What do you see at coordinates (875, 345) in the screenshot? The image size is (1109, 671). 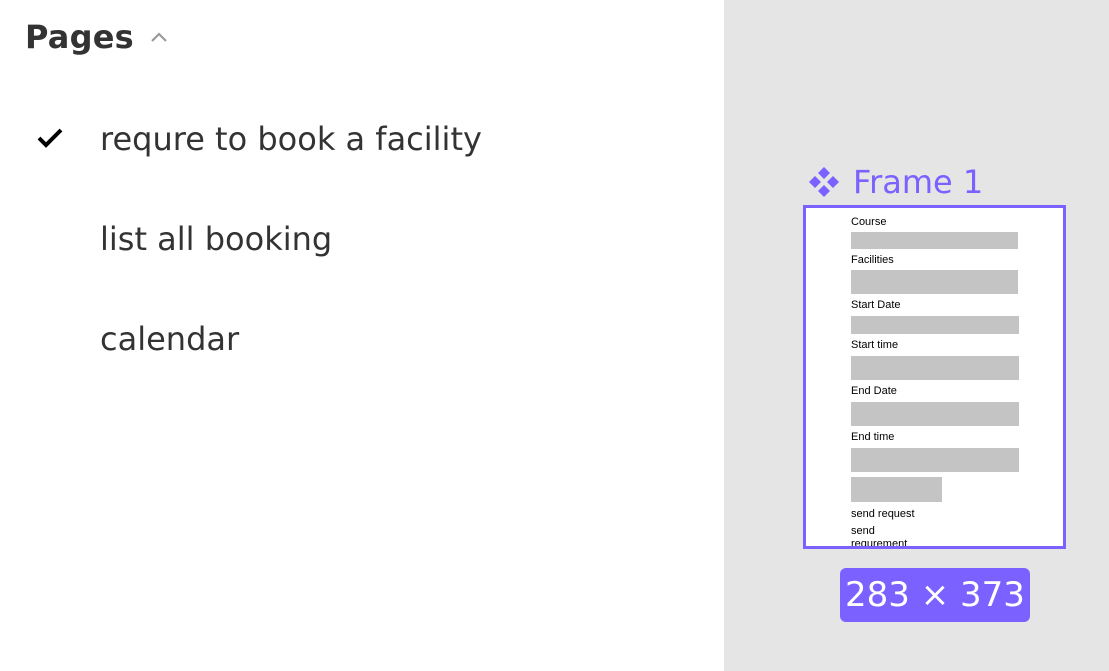 I see `start-time-label: Start time` at bounding box center [875, 345].